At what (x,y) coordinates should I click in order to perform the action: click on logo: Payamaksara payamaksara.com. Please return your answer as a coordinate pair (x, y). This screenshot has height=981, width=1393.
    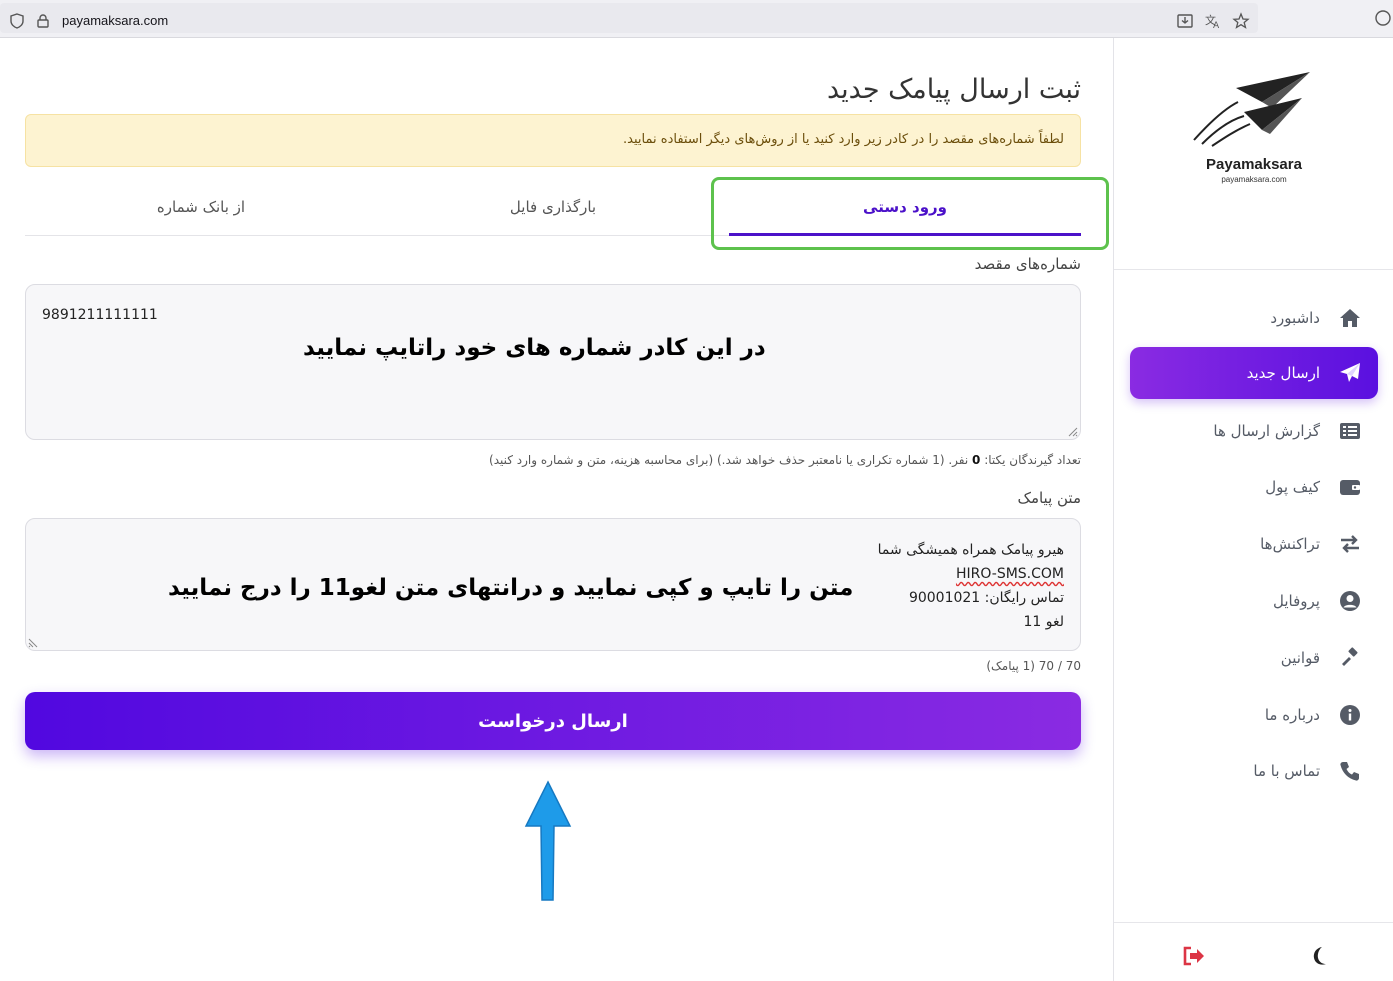
    Looking at the image, I should click on (1254, 143).